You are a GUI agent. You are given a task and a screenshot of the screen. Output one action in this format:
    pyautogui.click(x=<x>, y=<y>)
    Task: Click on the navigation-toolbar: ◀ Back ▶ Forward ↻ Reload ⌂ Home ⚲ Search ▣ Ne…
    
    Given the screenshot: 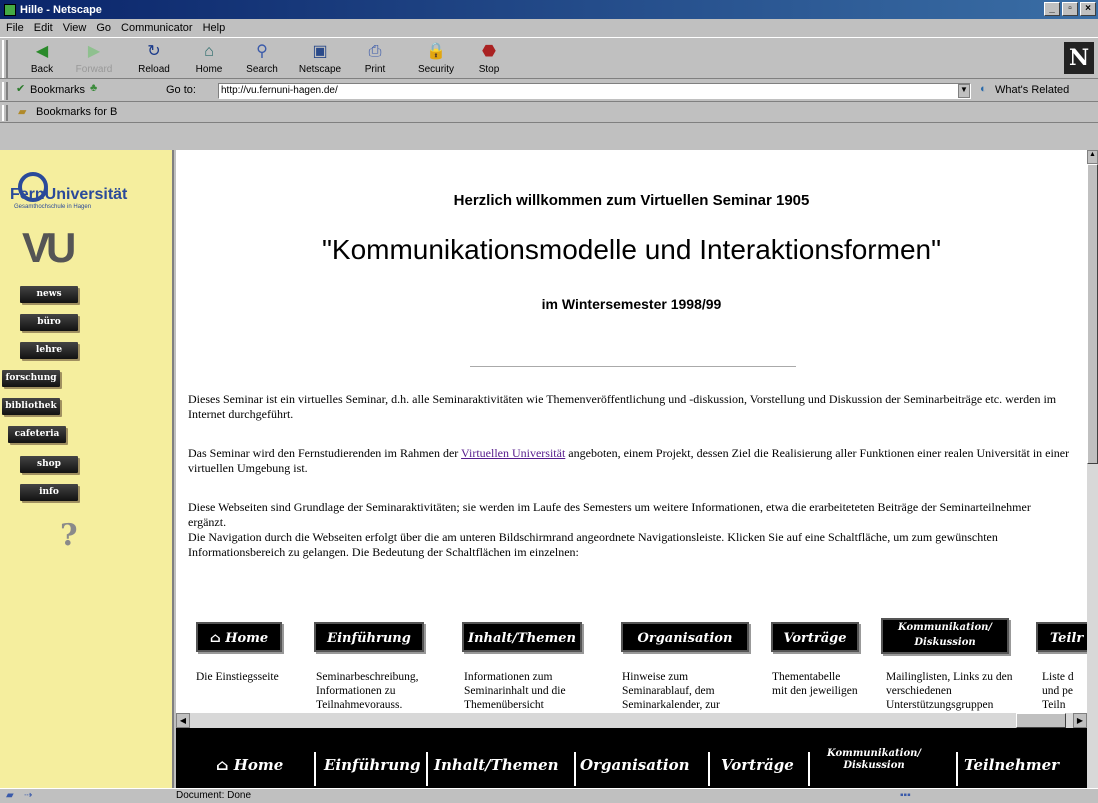 What is the action you would take?
    pyautogui.click(x=549, y=58)
    